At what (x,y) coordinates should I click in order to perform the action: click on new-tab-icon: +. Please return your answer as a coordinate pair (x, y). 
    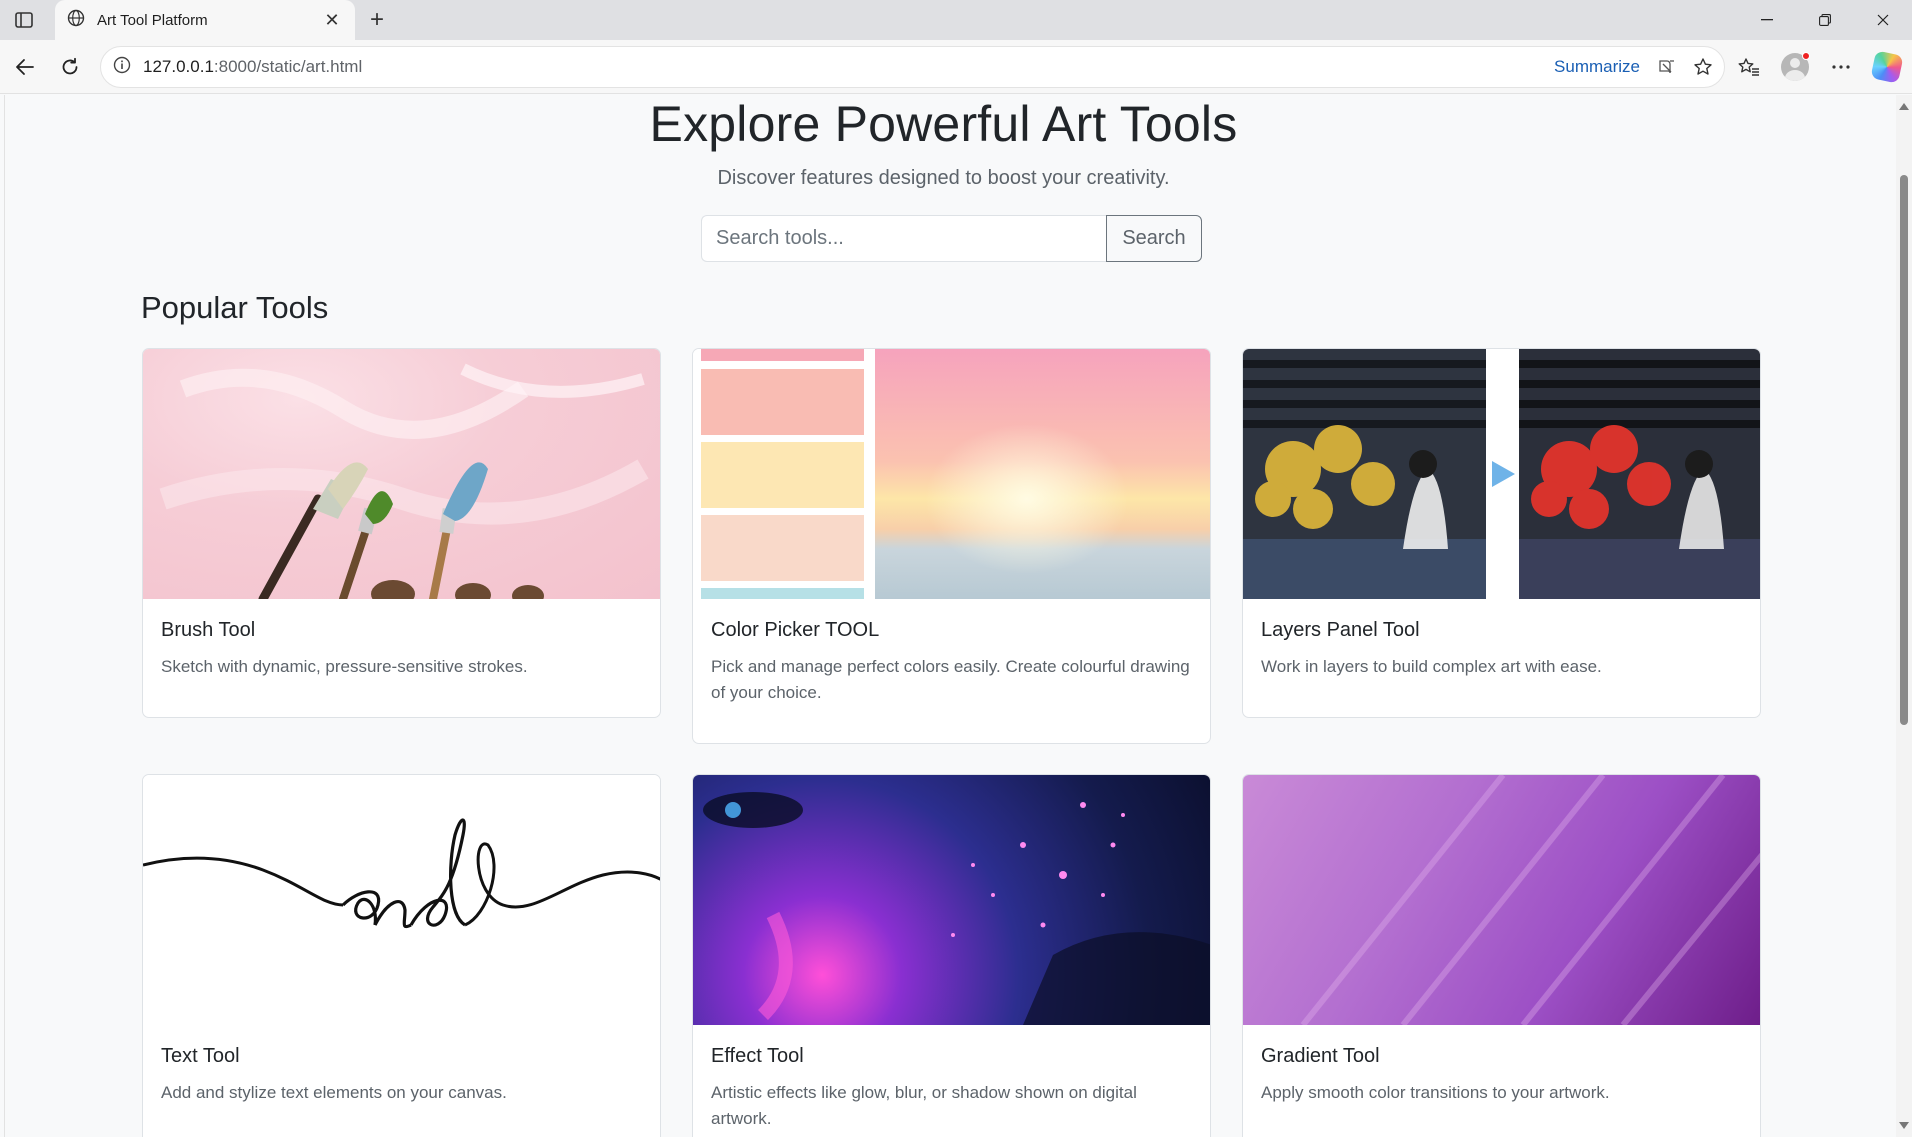
    Looking at the image, I should click on (377, 19).